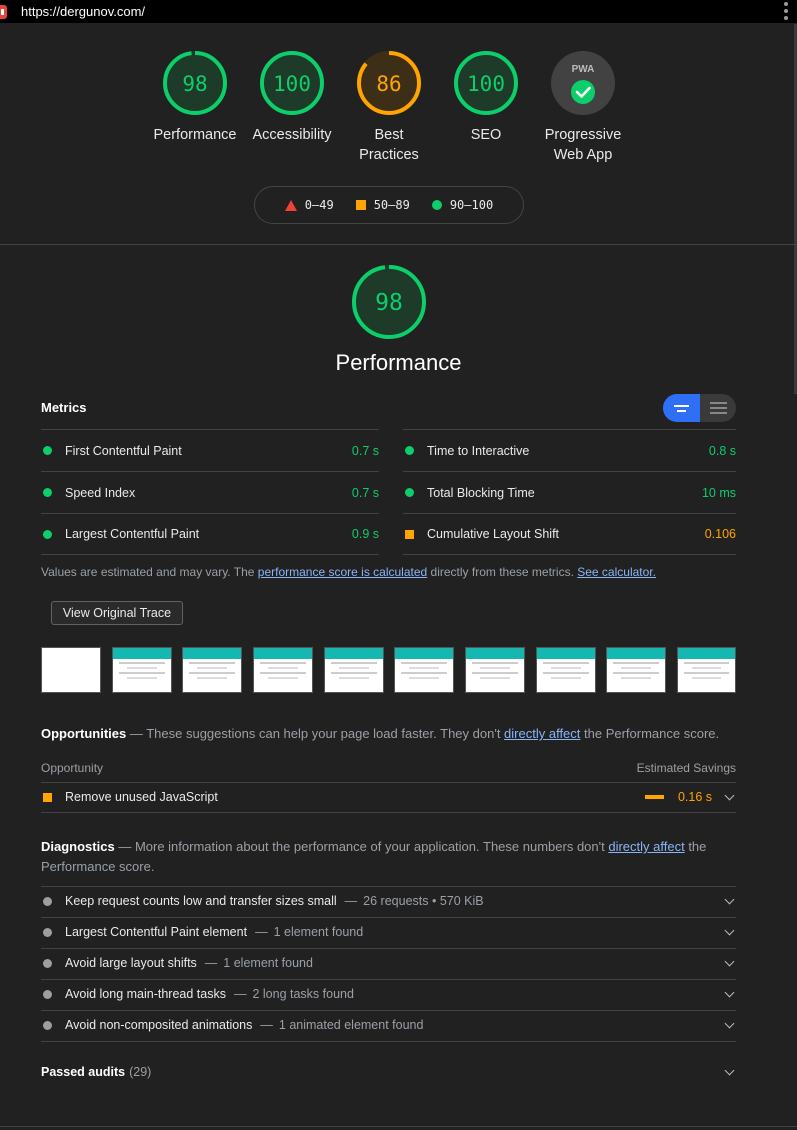 Image resolution: width=797 pixels, height=1130 pixels. I want to click on legend-average-range: 50–89, so click(391, 205).